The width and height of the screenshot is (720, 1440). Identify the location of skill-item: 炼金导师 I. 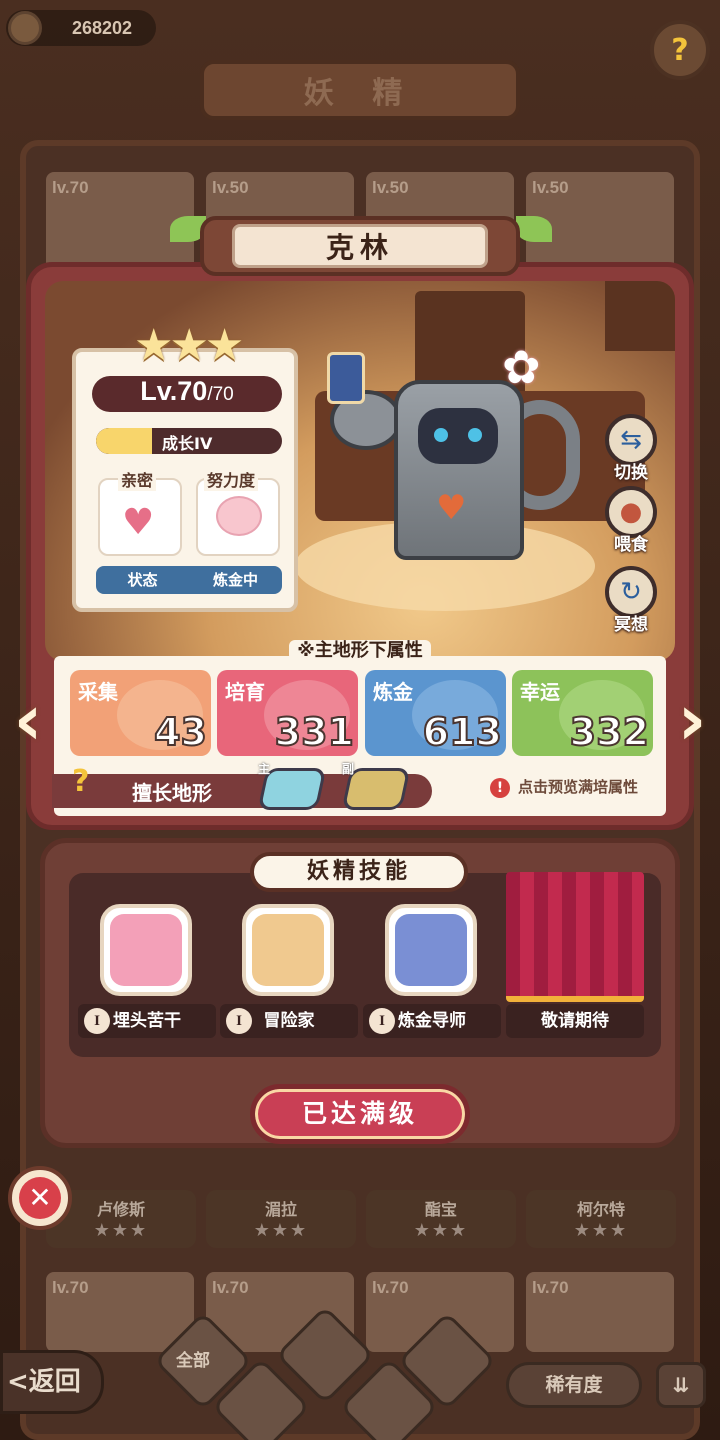
(432, 970).